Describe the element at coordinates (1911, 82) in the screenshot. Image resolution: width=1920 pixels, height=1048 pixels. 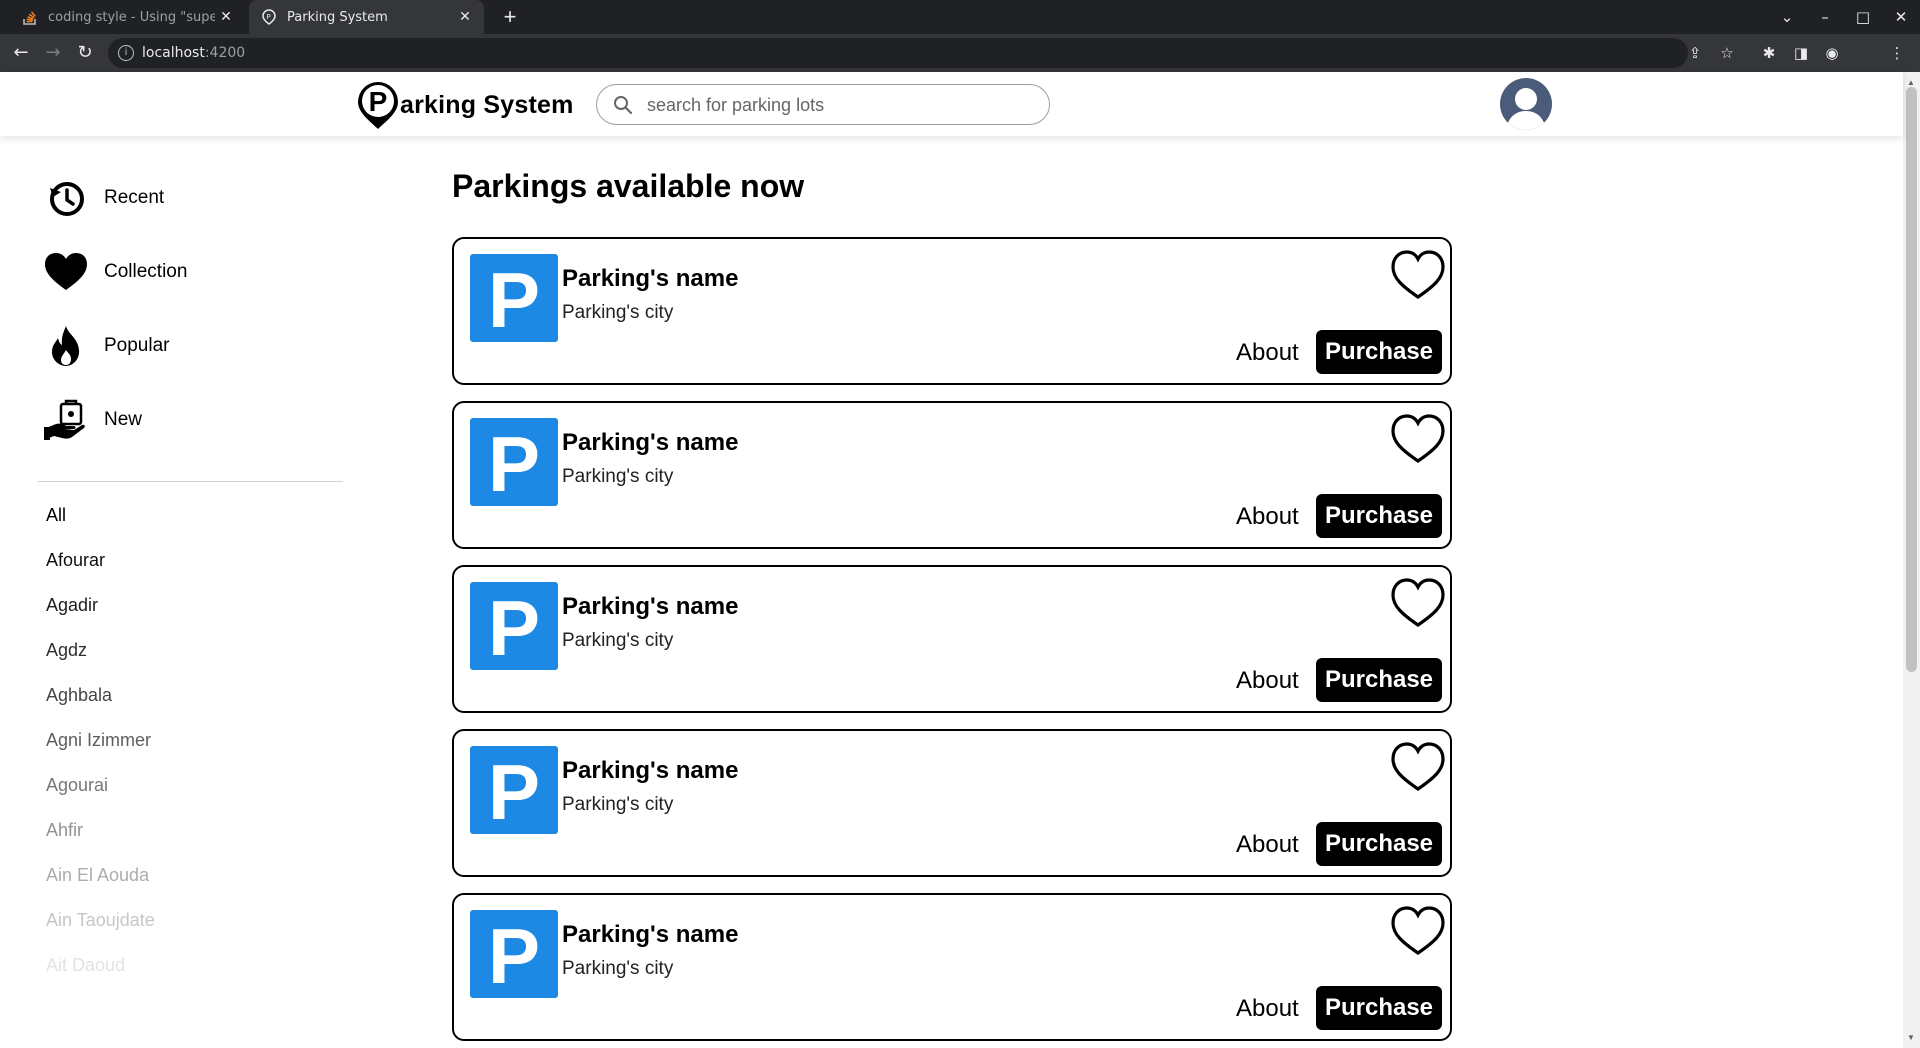
I see `scroll-up-icon: ▲` at that location.